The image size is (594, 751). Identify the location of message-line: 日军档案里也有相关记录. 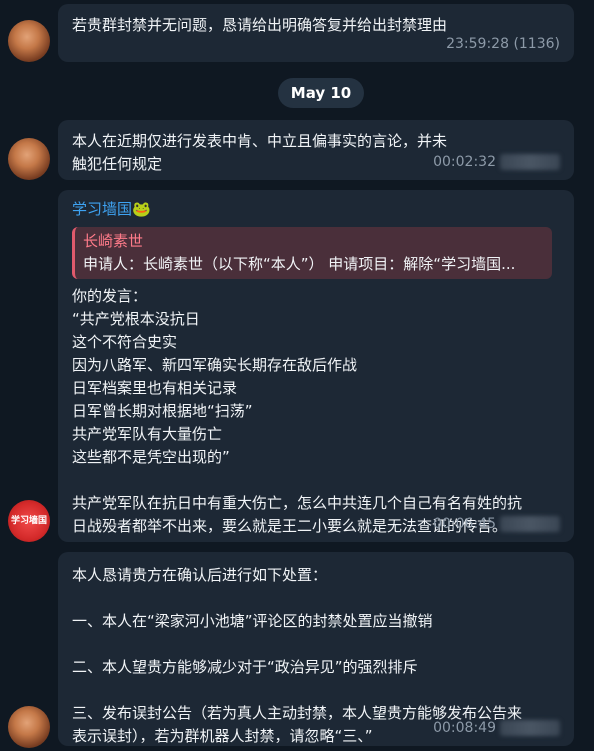
(155, 388).